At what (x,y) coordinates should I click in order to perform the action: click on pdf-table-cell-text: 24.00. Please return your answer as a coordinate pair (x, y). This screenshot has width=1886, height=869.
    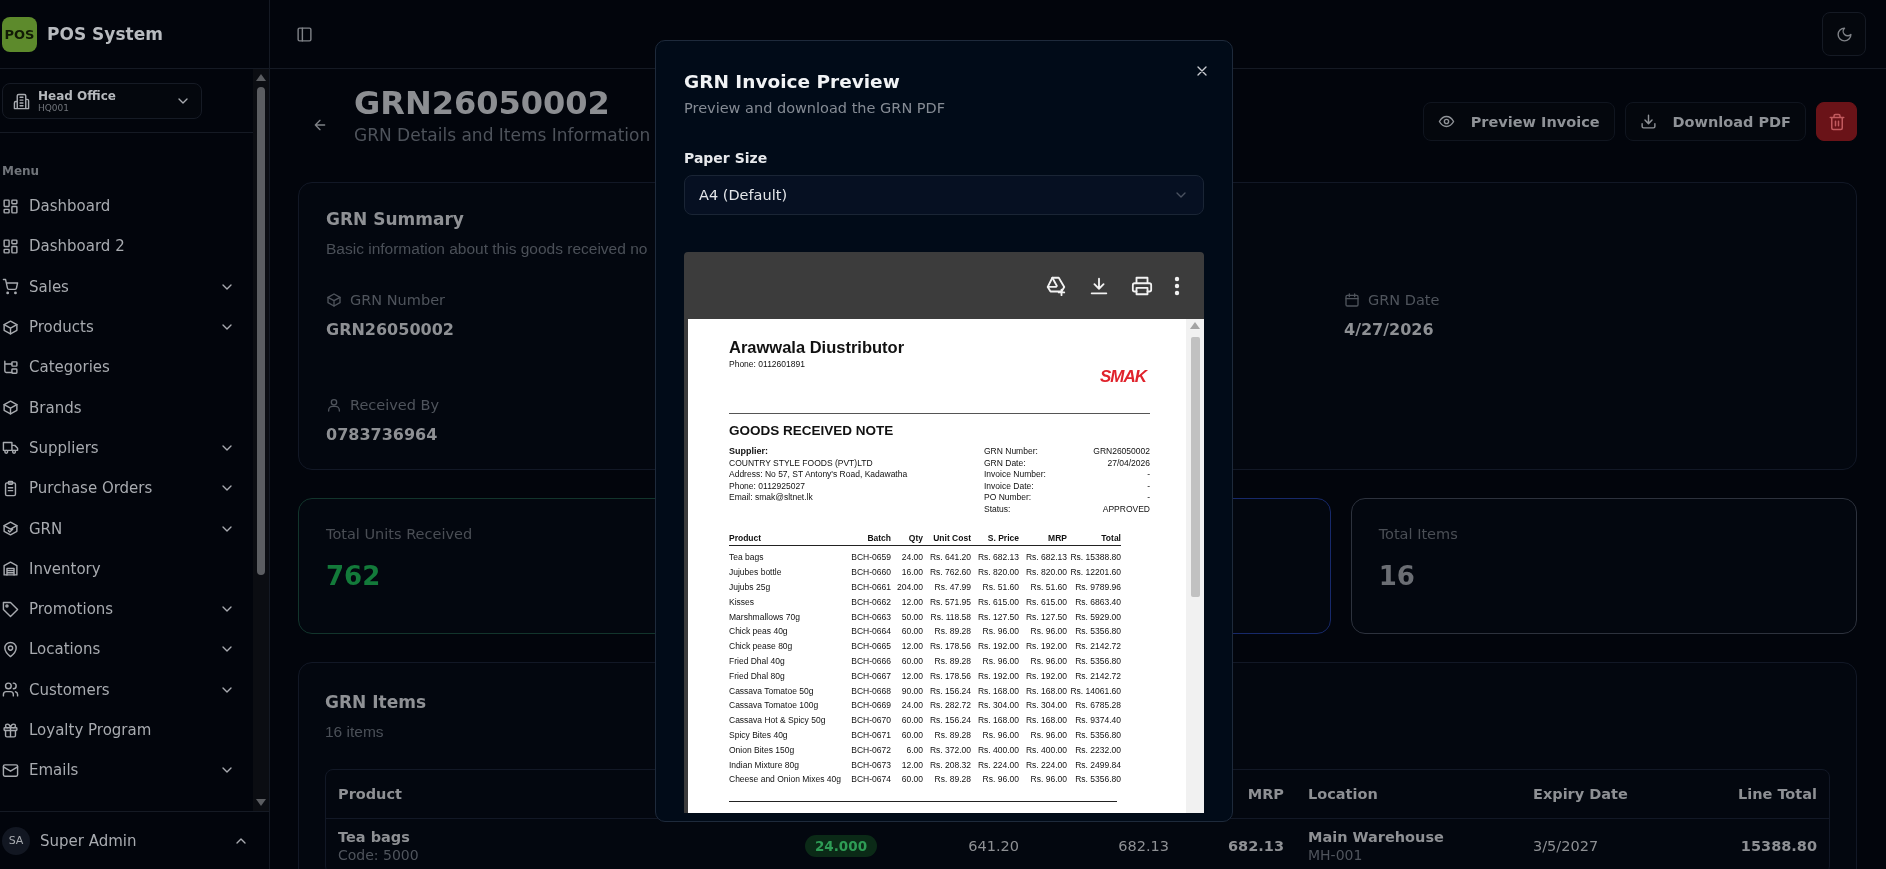
    Looking at the image, I should click on (911, 557).